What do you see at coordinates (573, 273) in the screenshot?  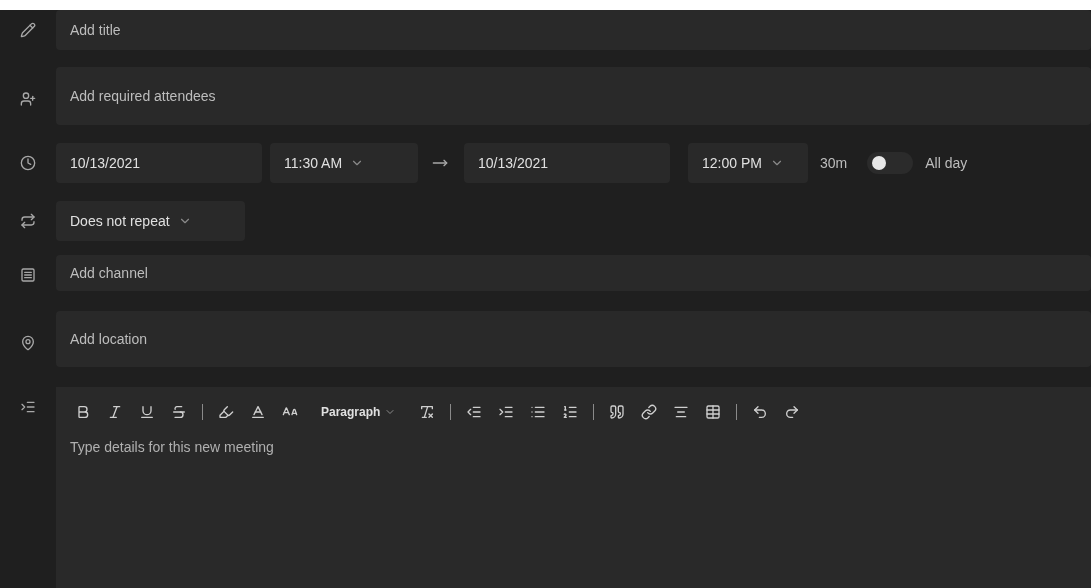 I see `channel-field: Add channel` at bounding box center [573, 273].